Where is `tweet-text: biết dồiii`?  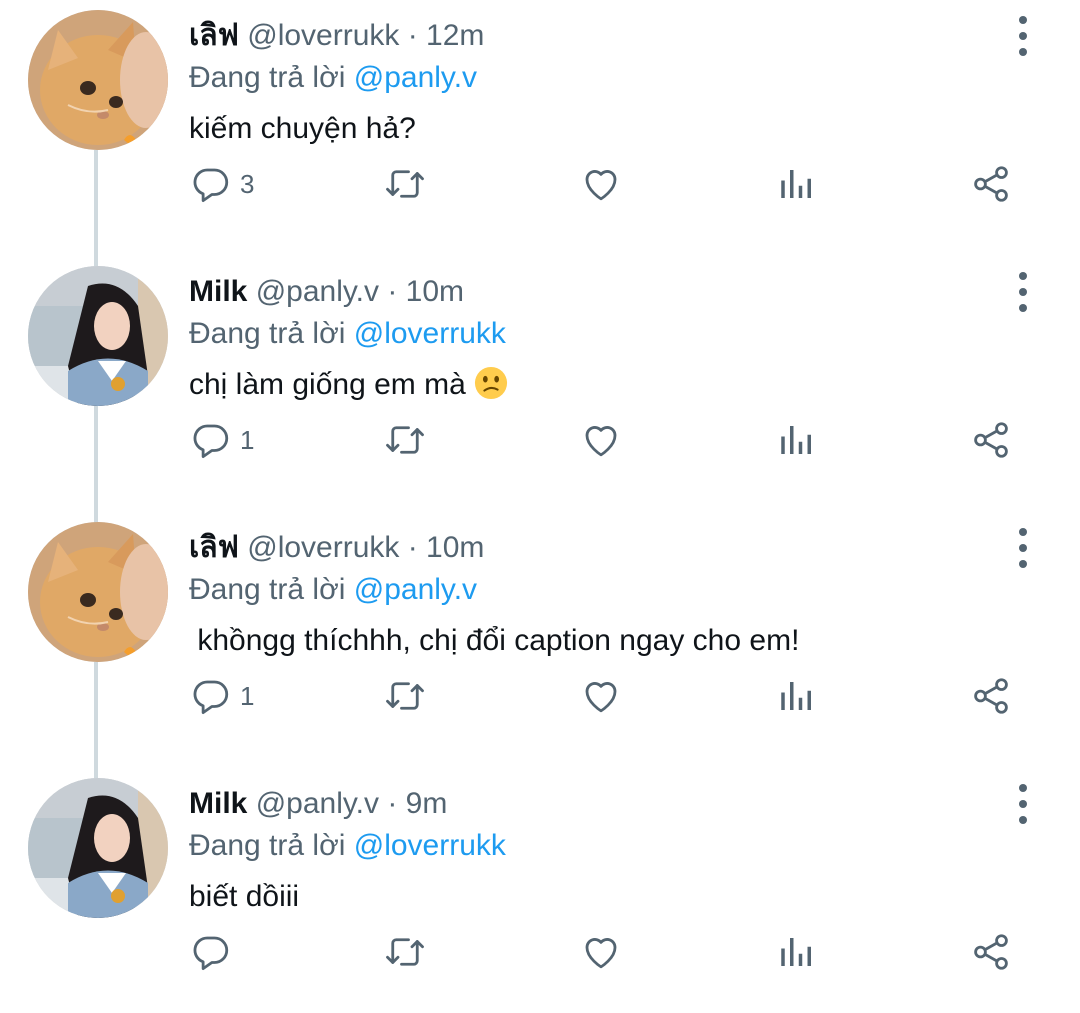 tweet-text: biết dồiii is located at coordinates (244, 897).